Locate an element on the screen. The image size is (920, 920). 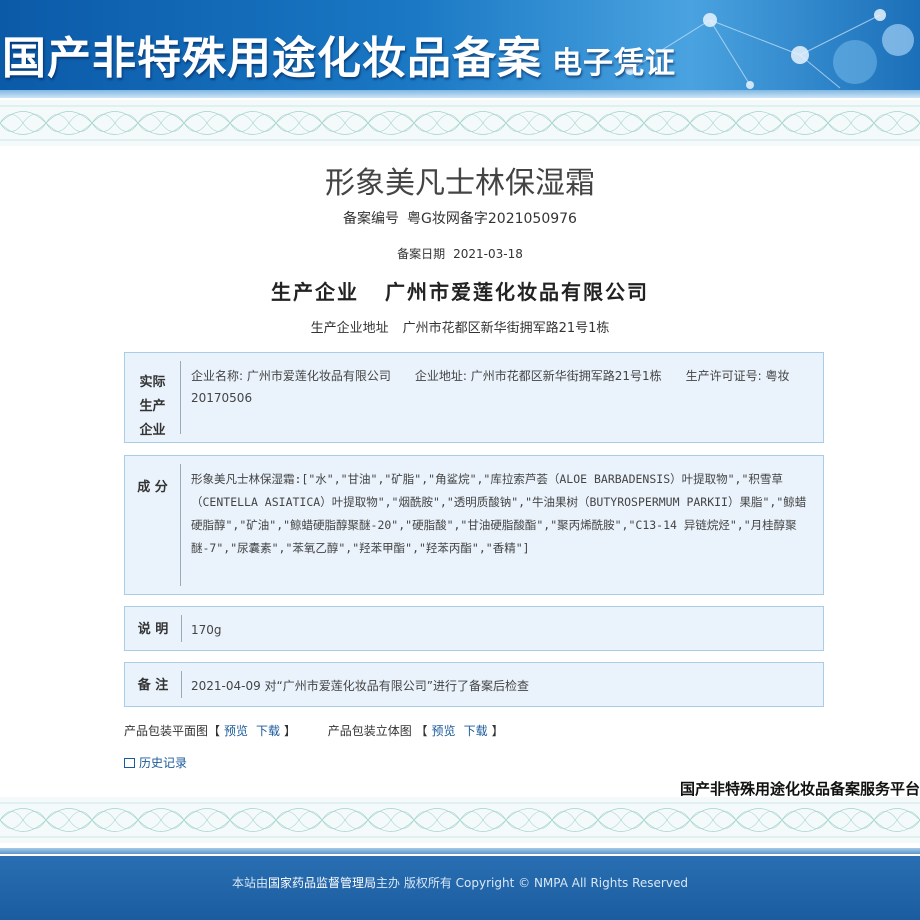
filing-number: 备案编号 粤G妆网备字2021050976 is located at coordinates (460, 218).